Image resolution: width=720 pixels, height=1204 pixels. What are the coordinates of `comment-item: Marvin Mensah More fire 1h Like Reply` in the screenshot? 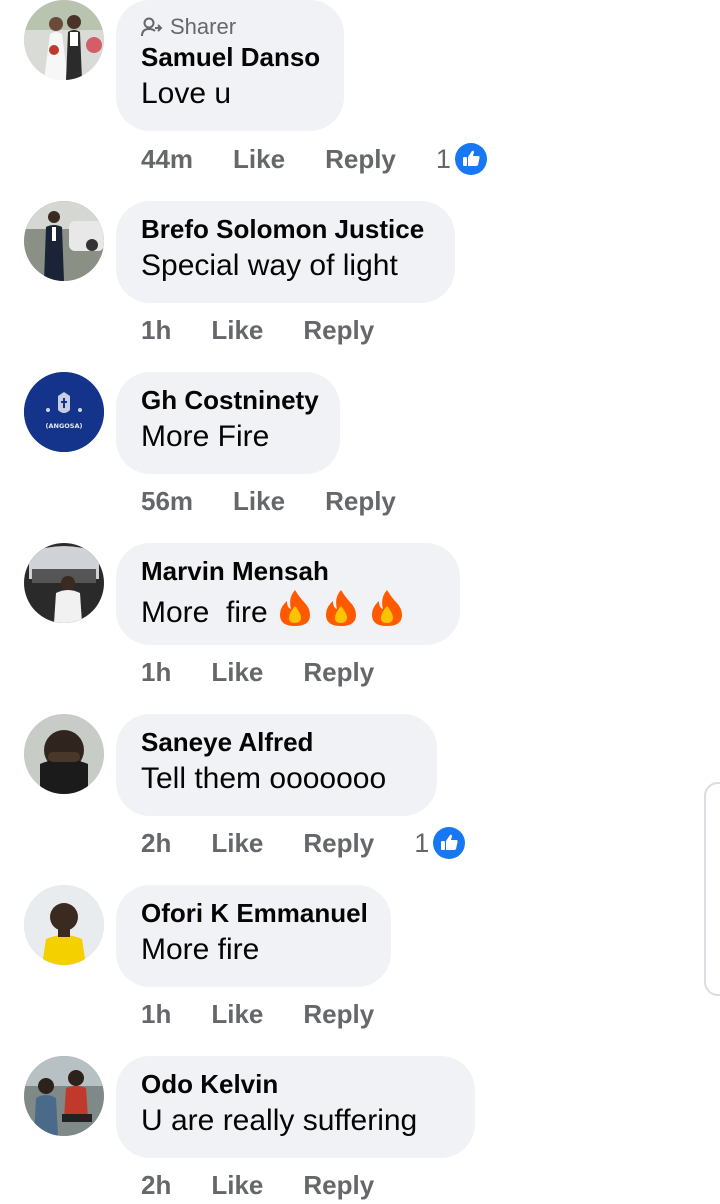 It's located at (360, 628).